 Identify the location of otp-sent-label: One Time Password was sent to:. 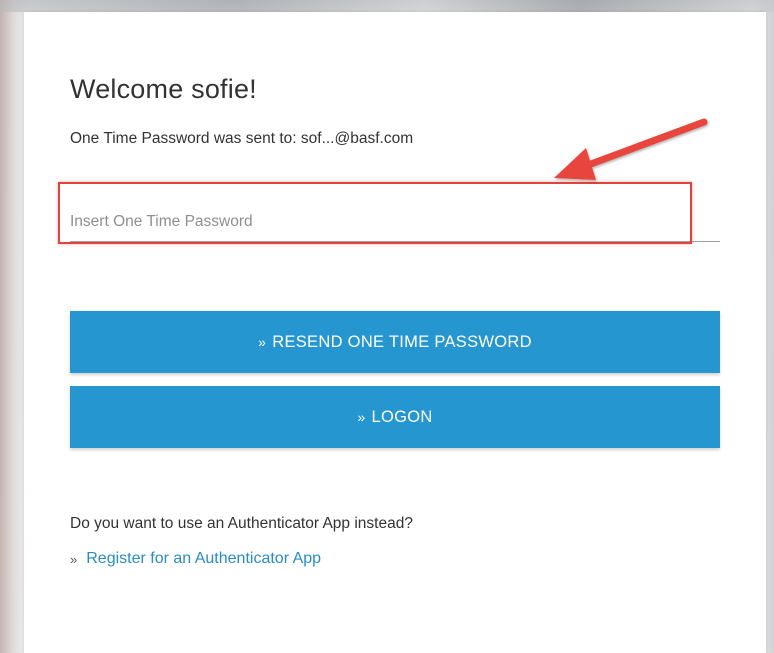
(183, 138).